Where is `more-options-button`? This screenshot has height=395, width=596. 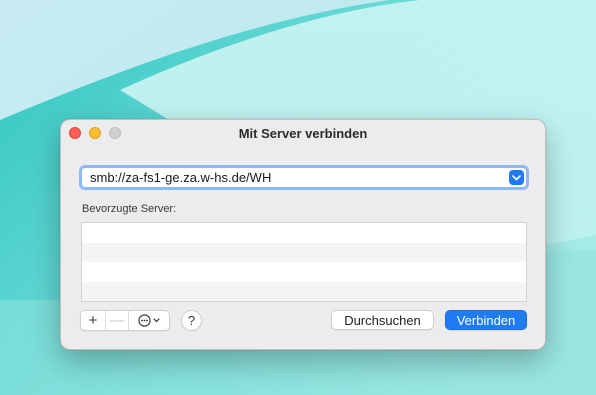 more-options-button is located at coordinates (149, 320).